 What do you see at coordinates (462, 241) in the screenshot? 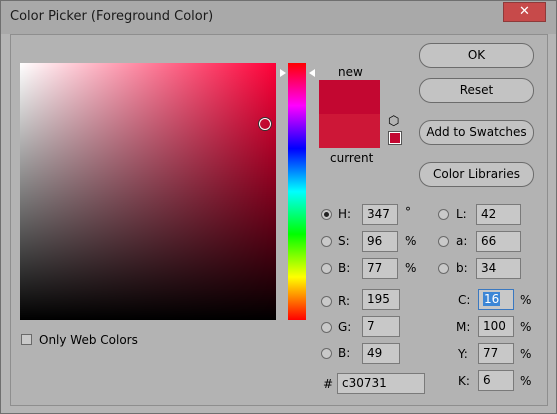
I see `lab-a-label: a:` at bounding box center [462, 241].